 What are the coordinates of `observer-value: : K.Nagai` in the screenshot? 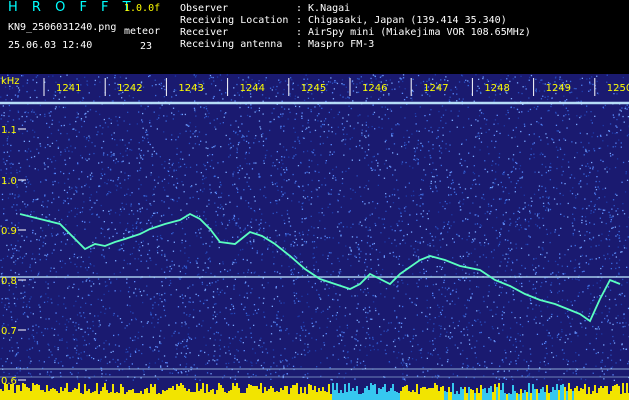 It's located at (323, 8).